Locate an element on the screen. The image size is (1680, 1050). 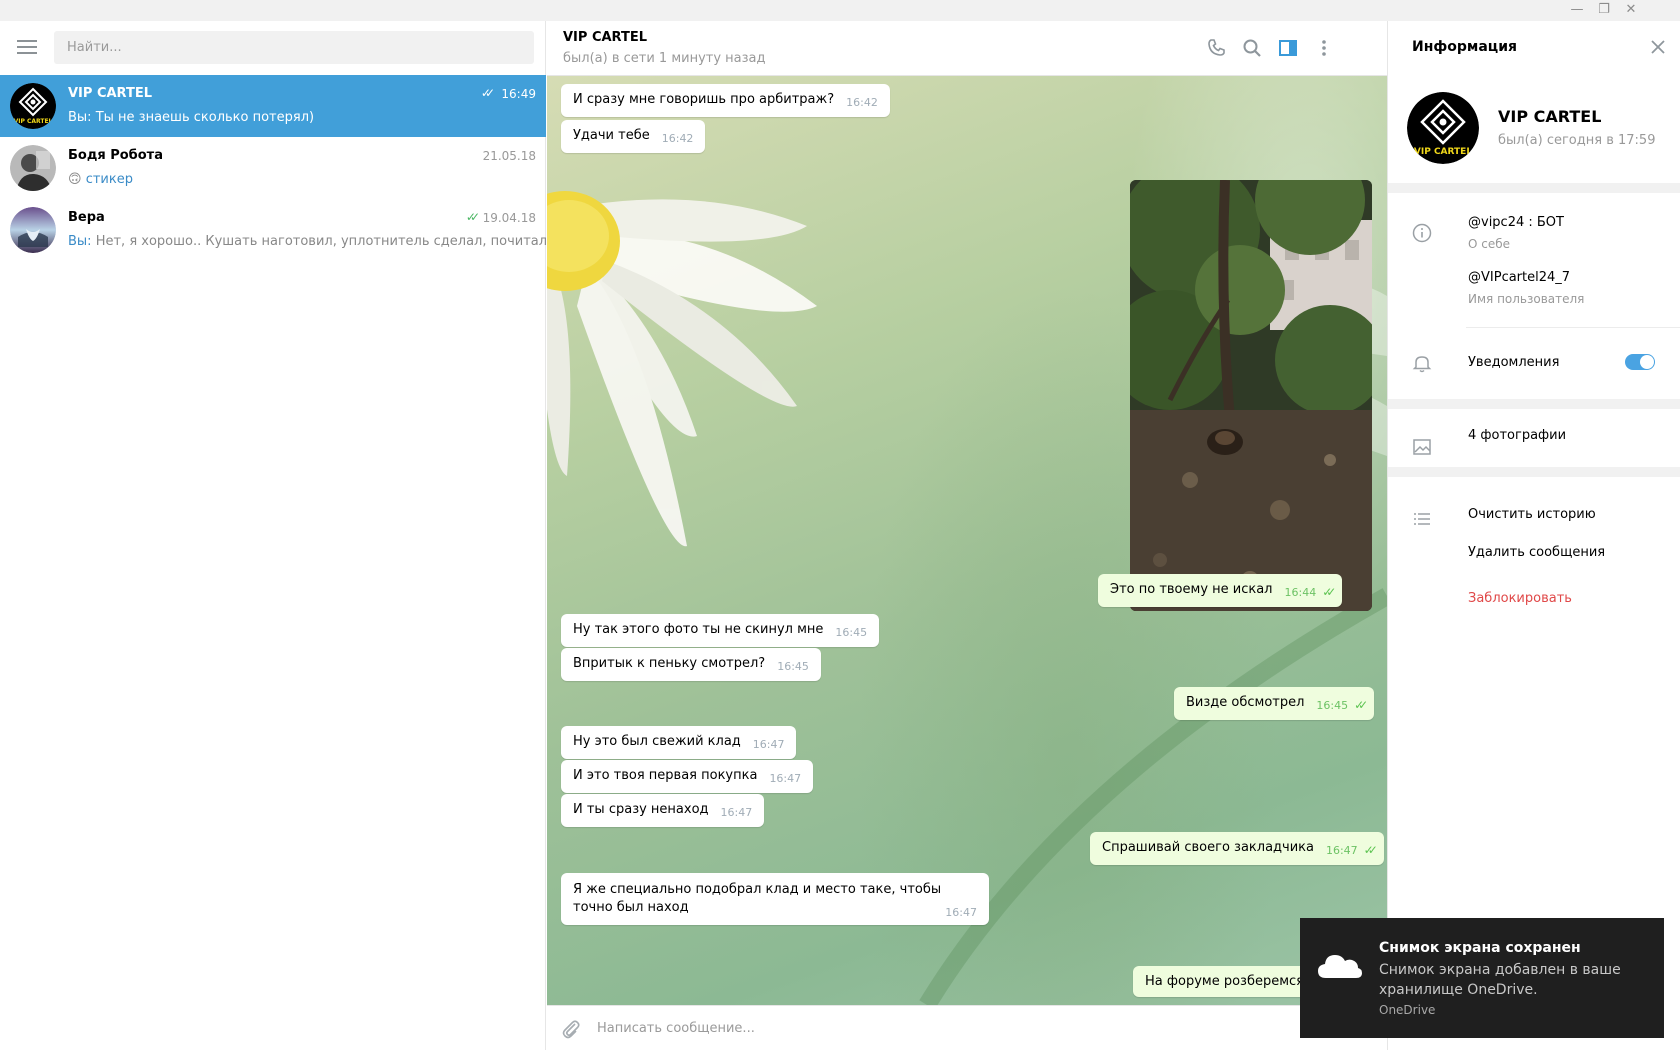
window-title-bar: — ❐ ✕ is located at coordinates (840, 10).